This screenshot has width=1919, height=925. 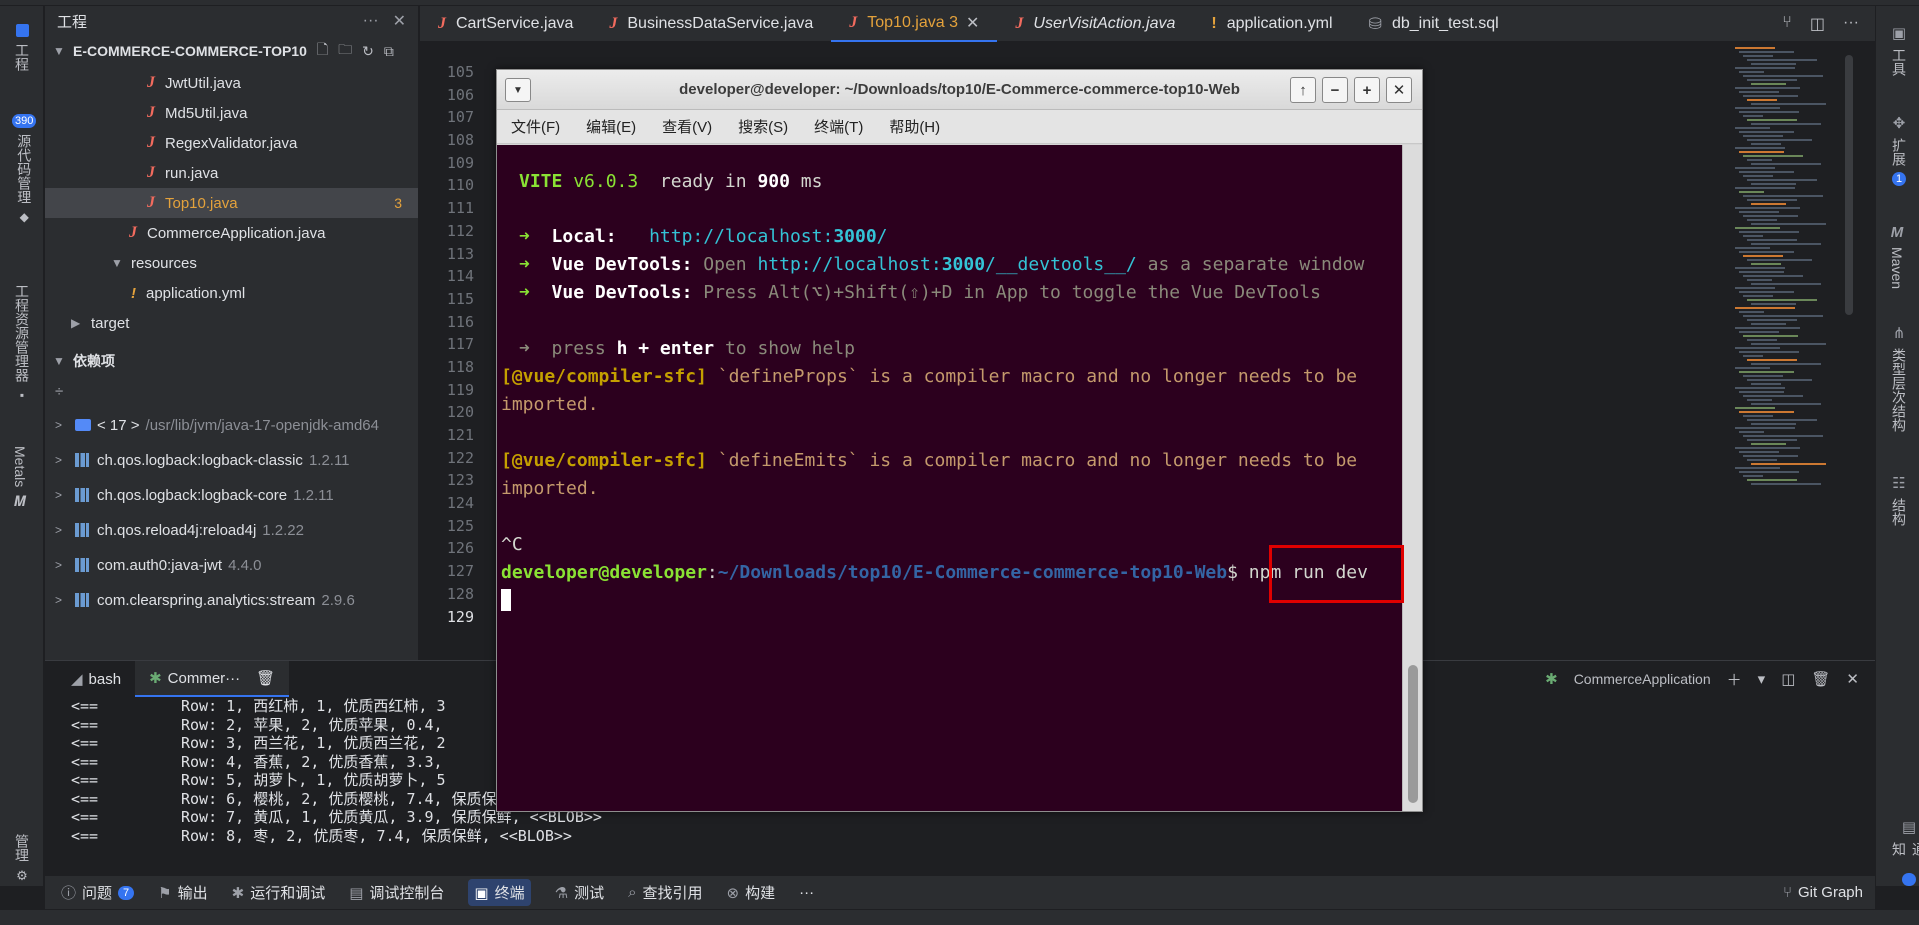 I want to click on dep-item: > ch.qos.reload4j:reload4j 1.2.22, so click(x=231, y=530).